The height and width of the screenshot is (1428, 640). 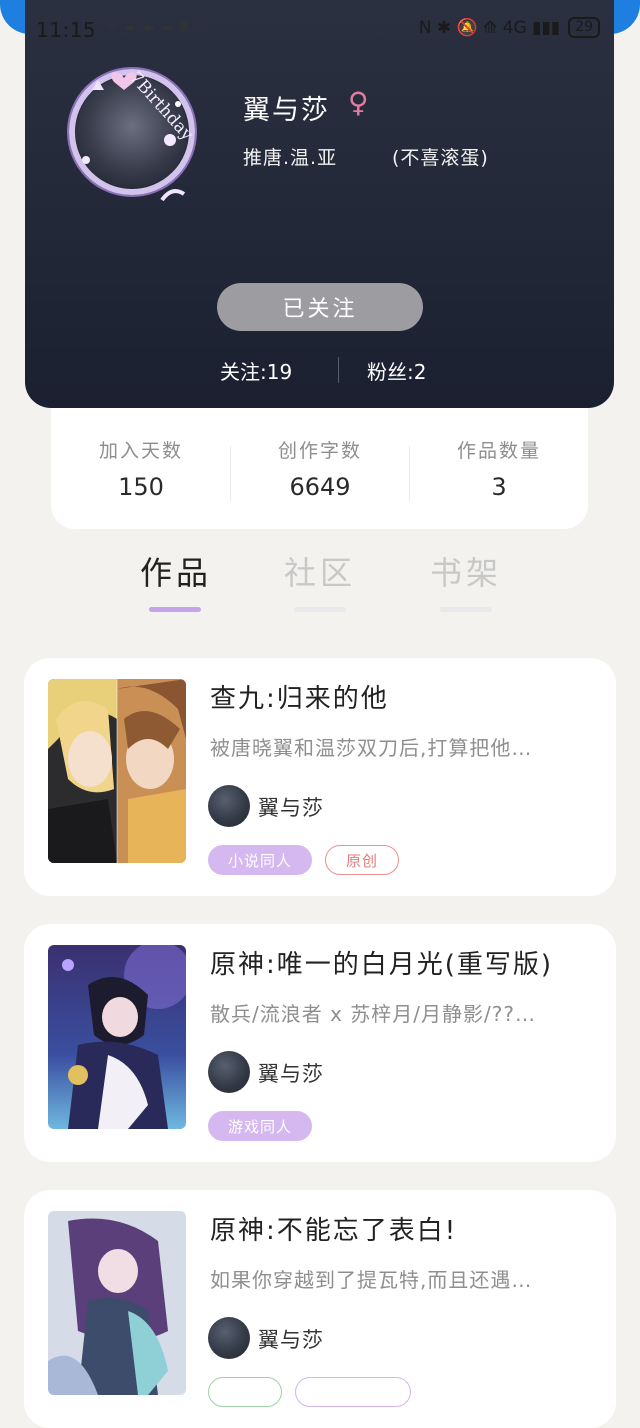 I want to click on stat-word-count: 创作字数 6649, so click(x=320, y=468).